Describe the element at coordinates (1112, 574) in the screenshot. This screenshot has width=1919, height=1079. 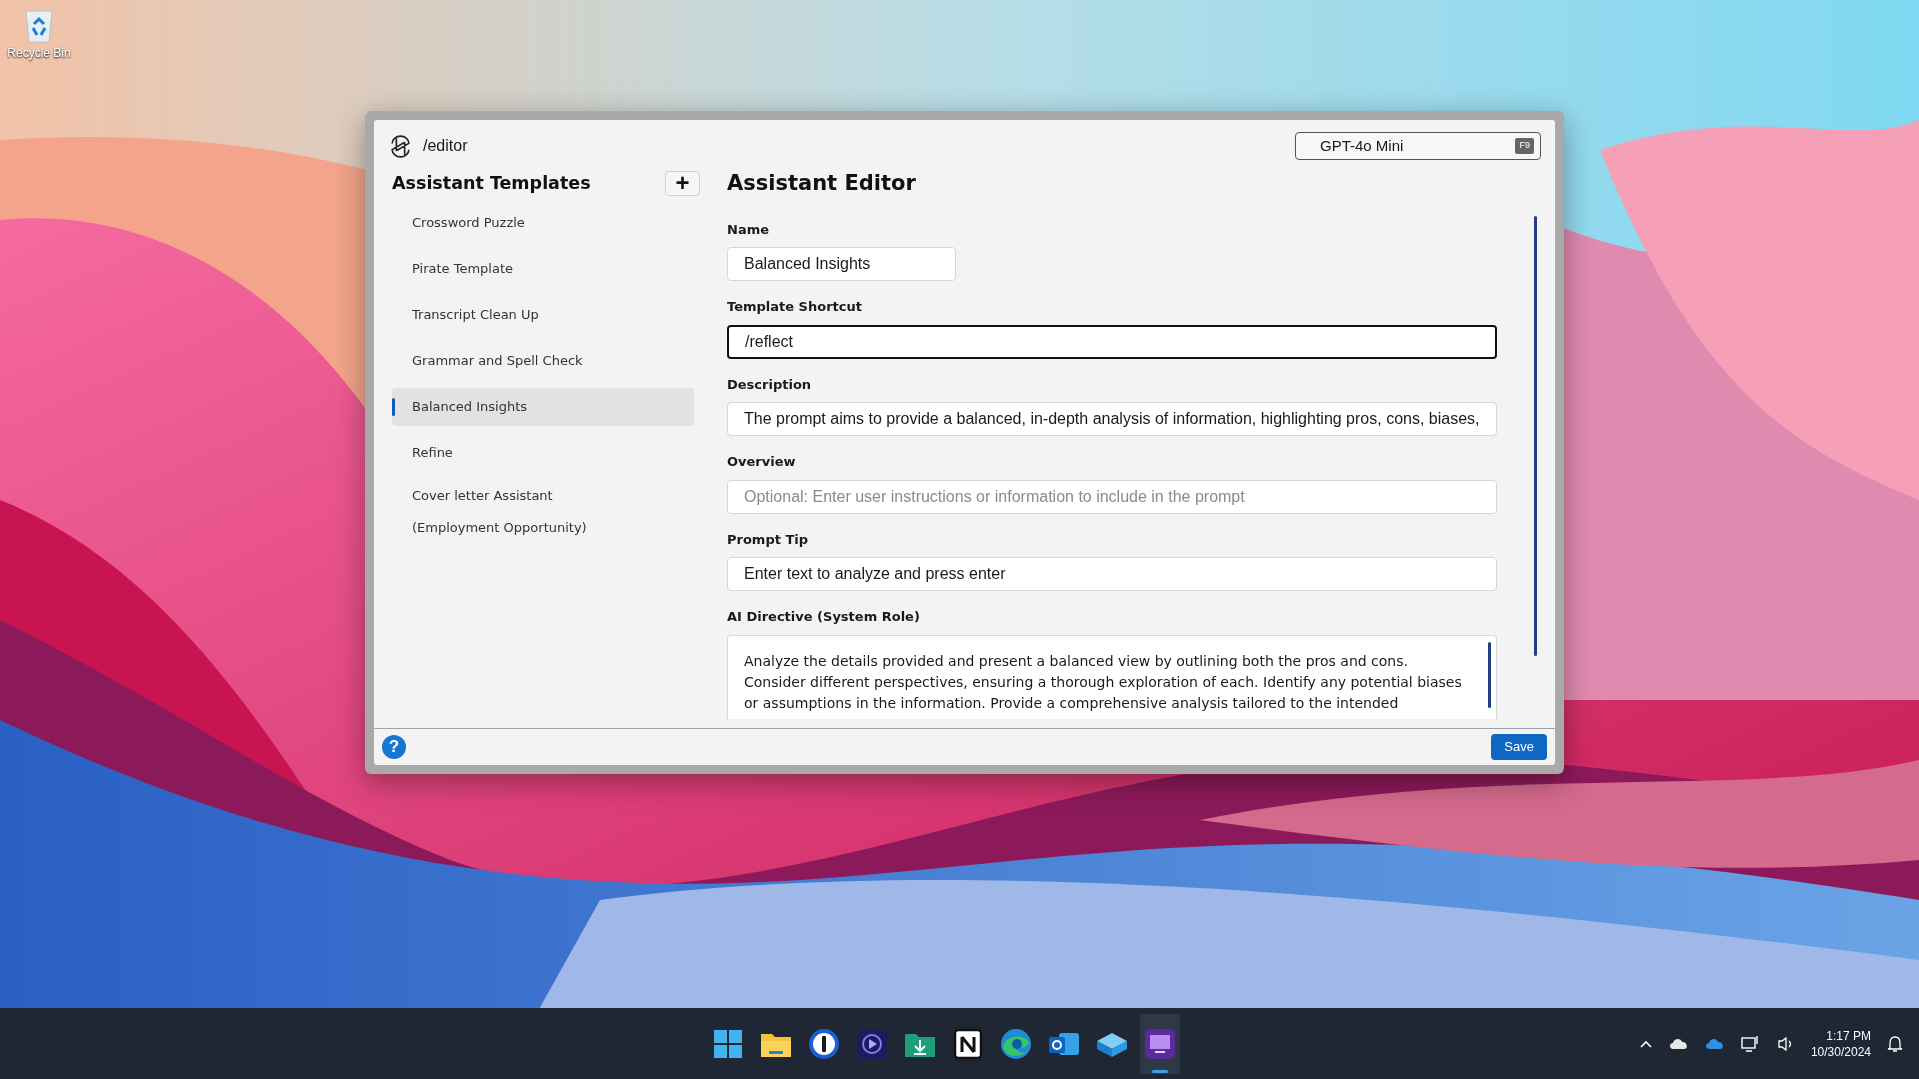
I see `text-field: Enter text to analyze and press enter` at that location.